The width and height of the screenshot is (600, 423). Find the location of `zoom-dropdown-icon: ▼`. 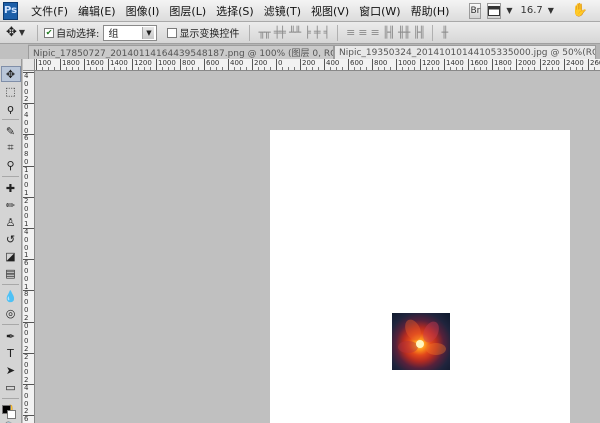

zoom-dropdown-icon: ▼ is located at coordinates (551, 10).